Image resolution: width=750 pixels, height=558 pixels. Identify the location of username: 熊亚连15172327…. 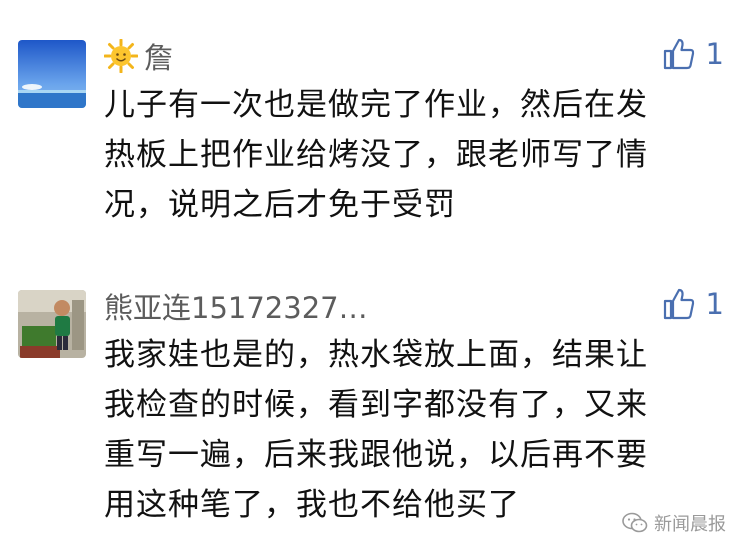
(236, 306).